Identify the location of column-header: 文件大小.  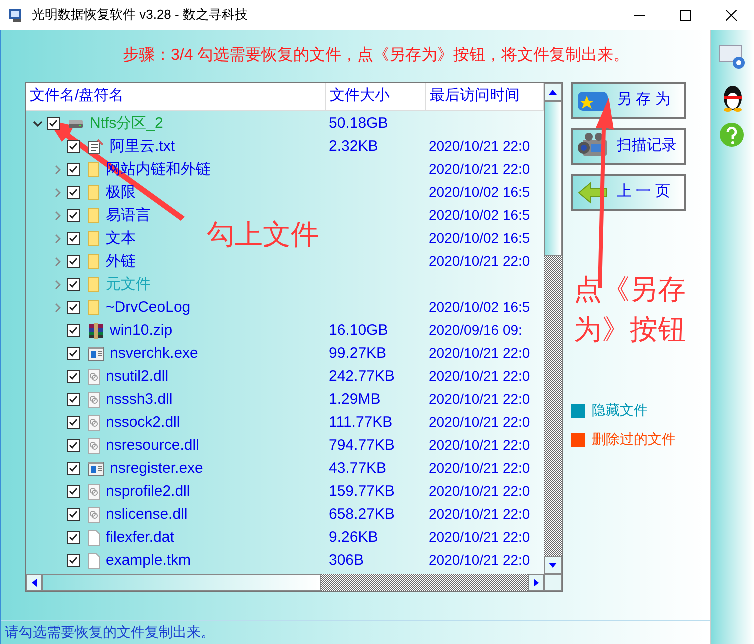
(376, 96).